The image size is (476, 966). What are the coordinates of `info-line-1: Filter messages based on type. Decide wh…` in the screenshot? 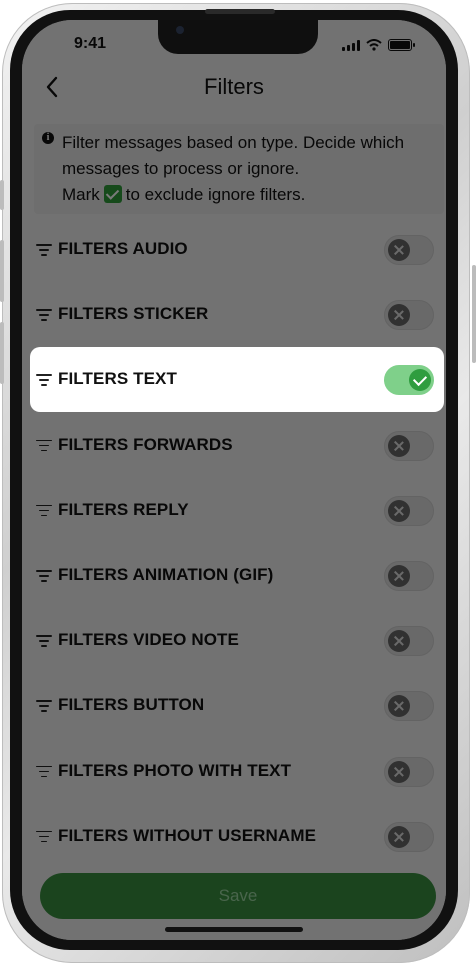 It's located at (233, 142).